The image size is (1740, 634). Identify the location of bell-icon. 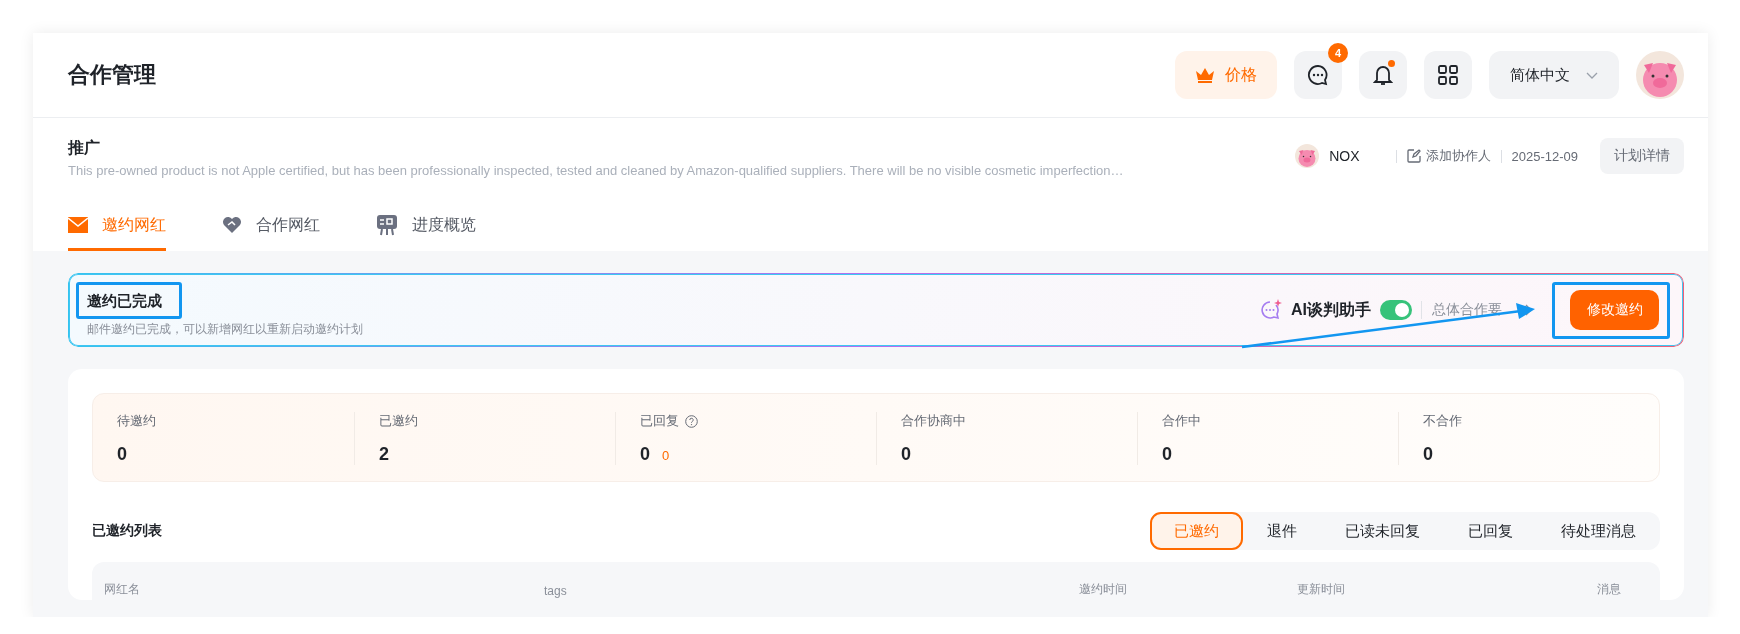
(1383, 75).